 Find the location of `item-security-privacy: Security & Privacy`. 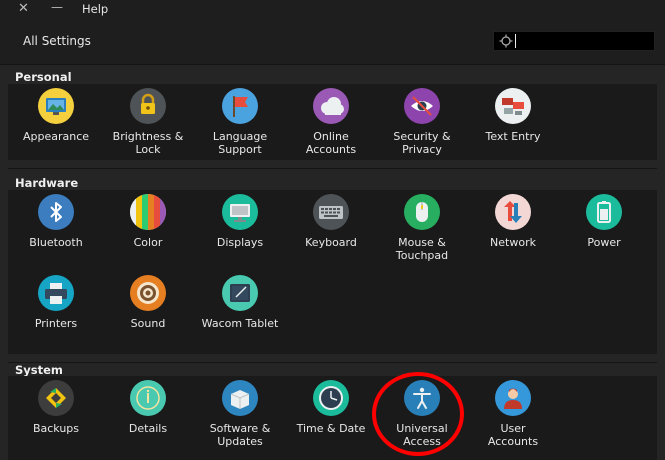

item-security-privacy: Security & Privacy is located at coordinates (422, 122).